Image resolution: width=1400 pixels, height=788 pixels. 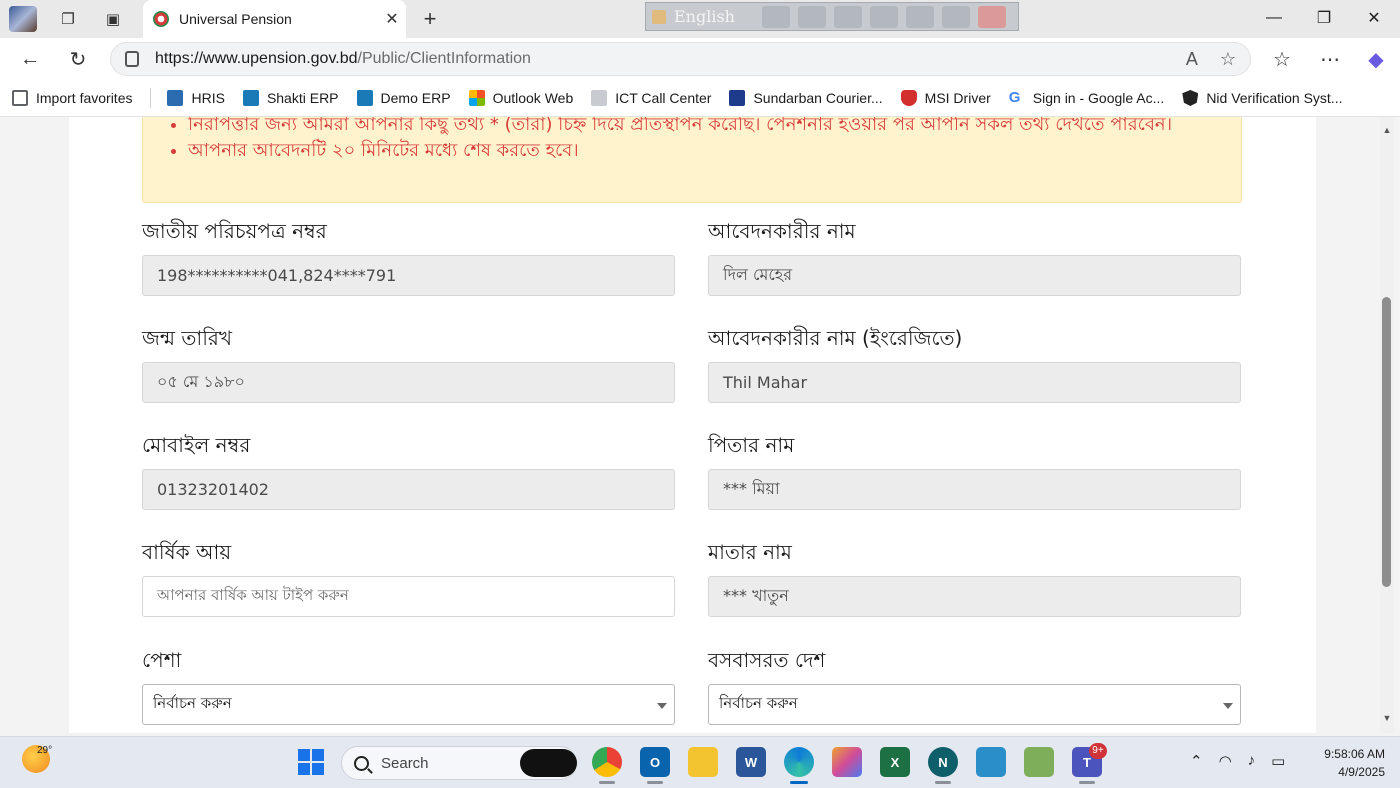 I want to click on profile-avatar, so click(x=23, y=19).